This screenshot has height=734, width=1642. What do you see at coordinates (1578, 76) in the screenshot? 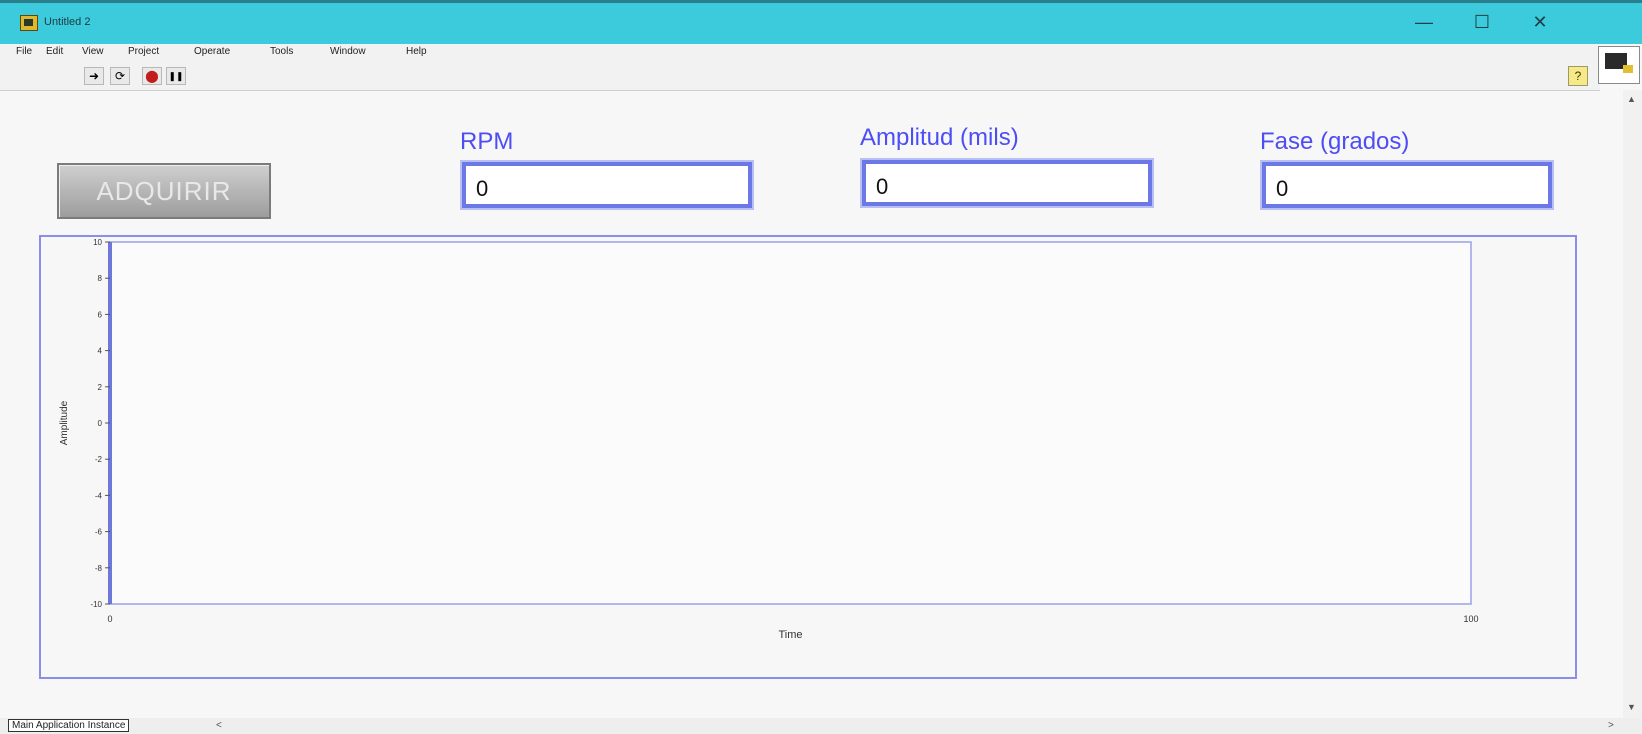
I see `context-help-icon: ?` at bounding box center [1578, 76].